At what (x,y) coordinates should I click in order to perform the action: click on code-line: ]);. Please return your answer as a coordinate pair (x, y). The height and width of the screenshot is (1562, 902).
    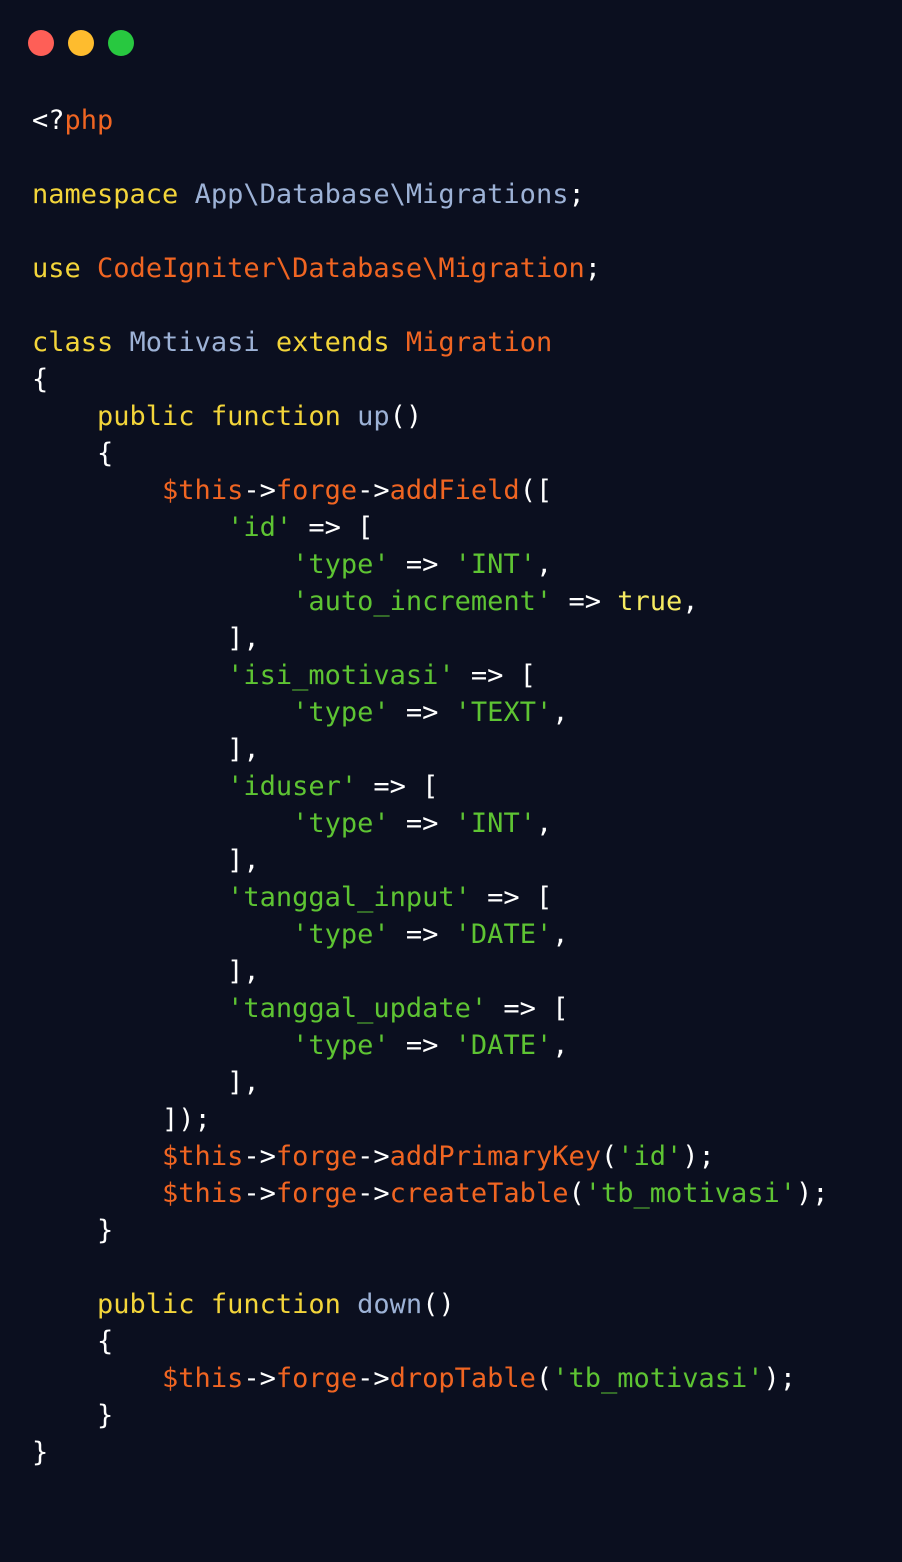
    Looking at the image, I should click on (430, 1119).